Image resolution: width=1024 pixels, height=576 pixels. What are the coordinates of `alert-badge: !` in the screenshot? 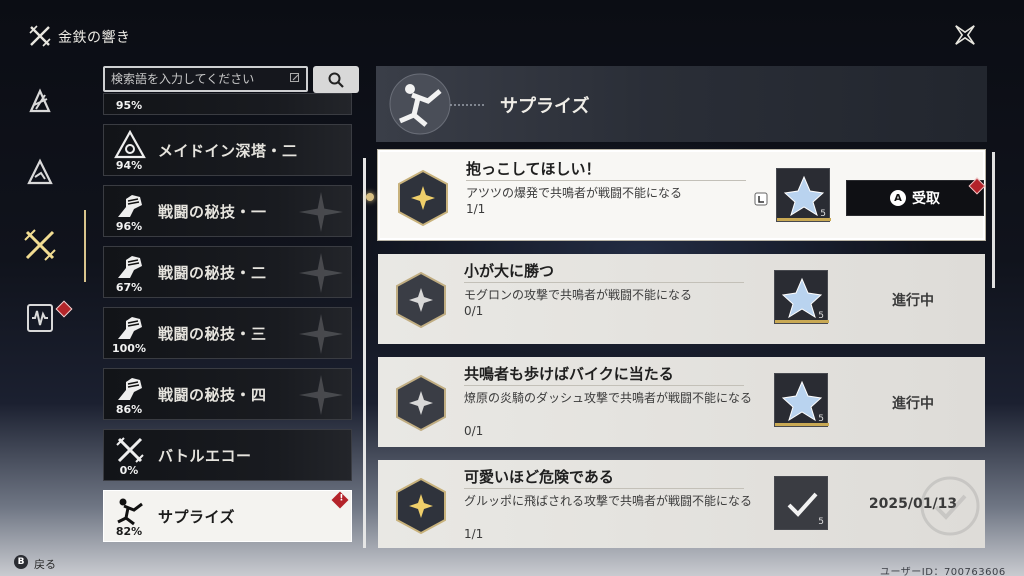 It's located at (340, 500).